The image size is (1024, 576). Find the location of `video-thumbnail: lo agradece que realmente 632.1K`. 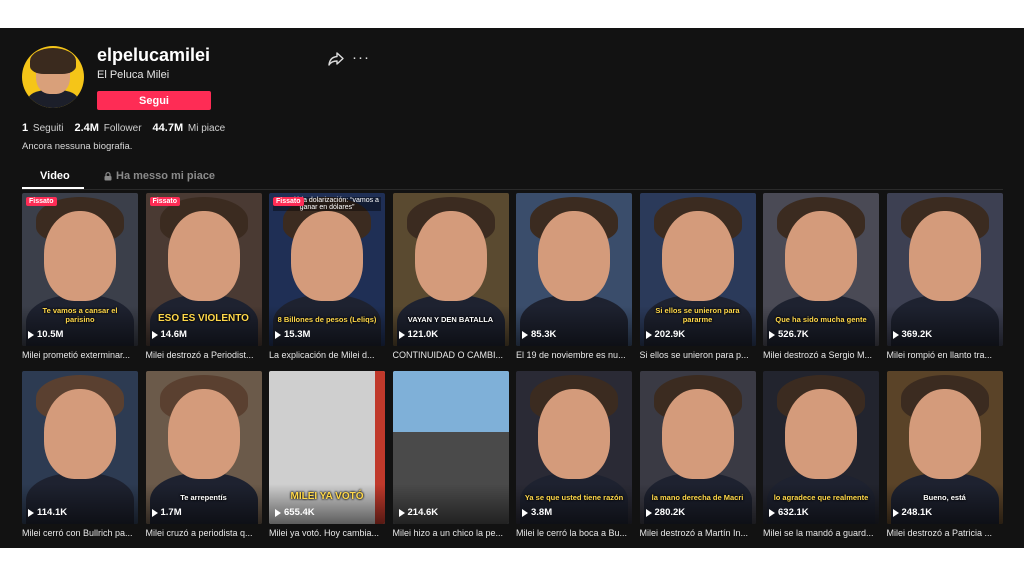

video-thumbnail: lo agradece que realmente 632.1K is located at coordinates (821, 447).